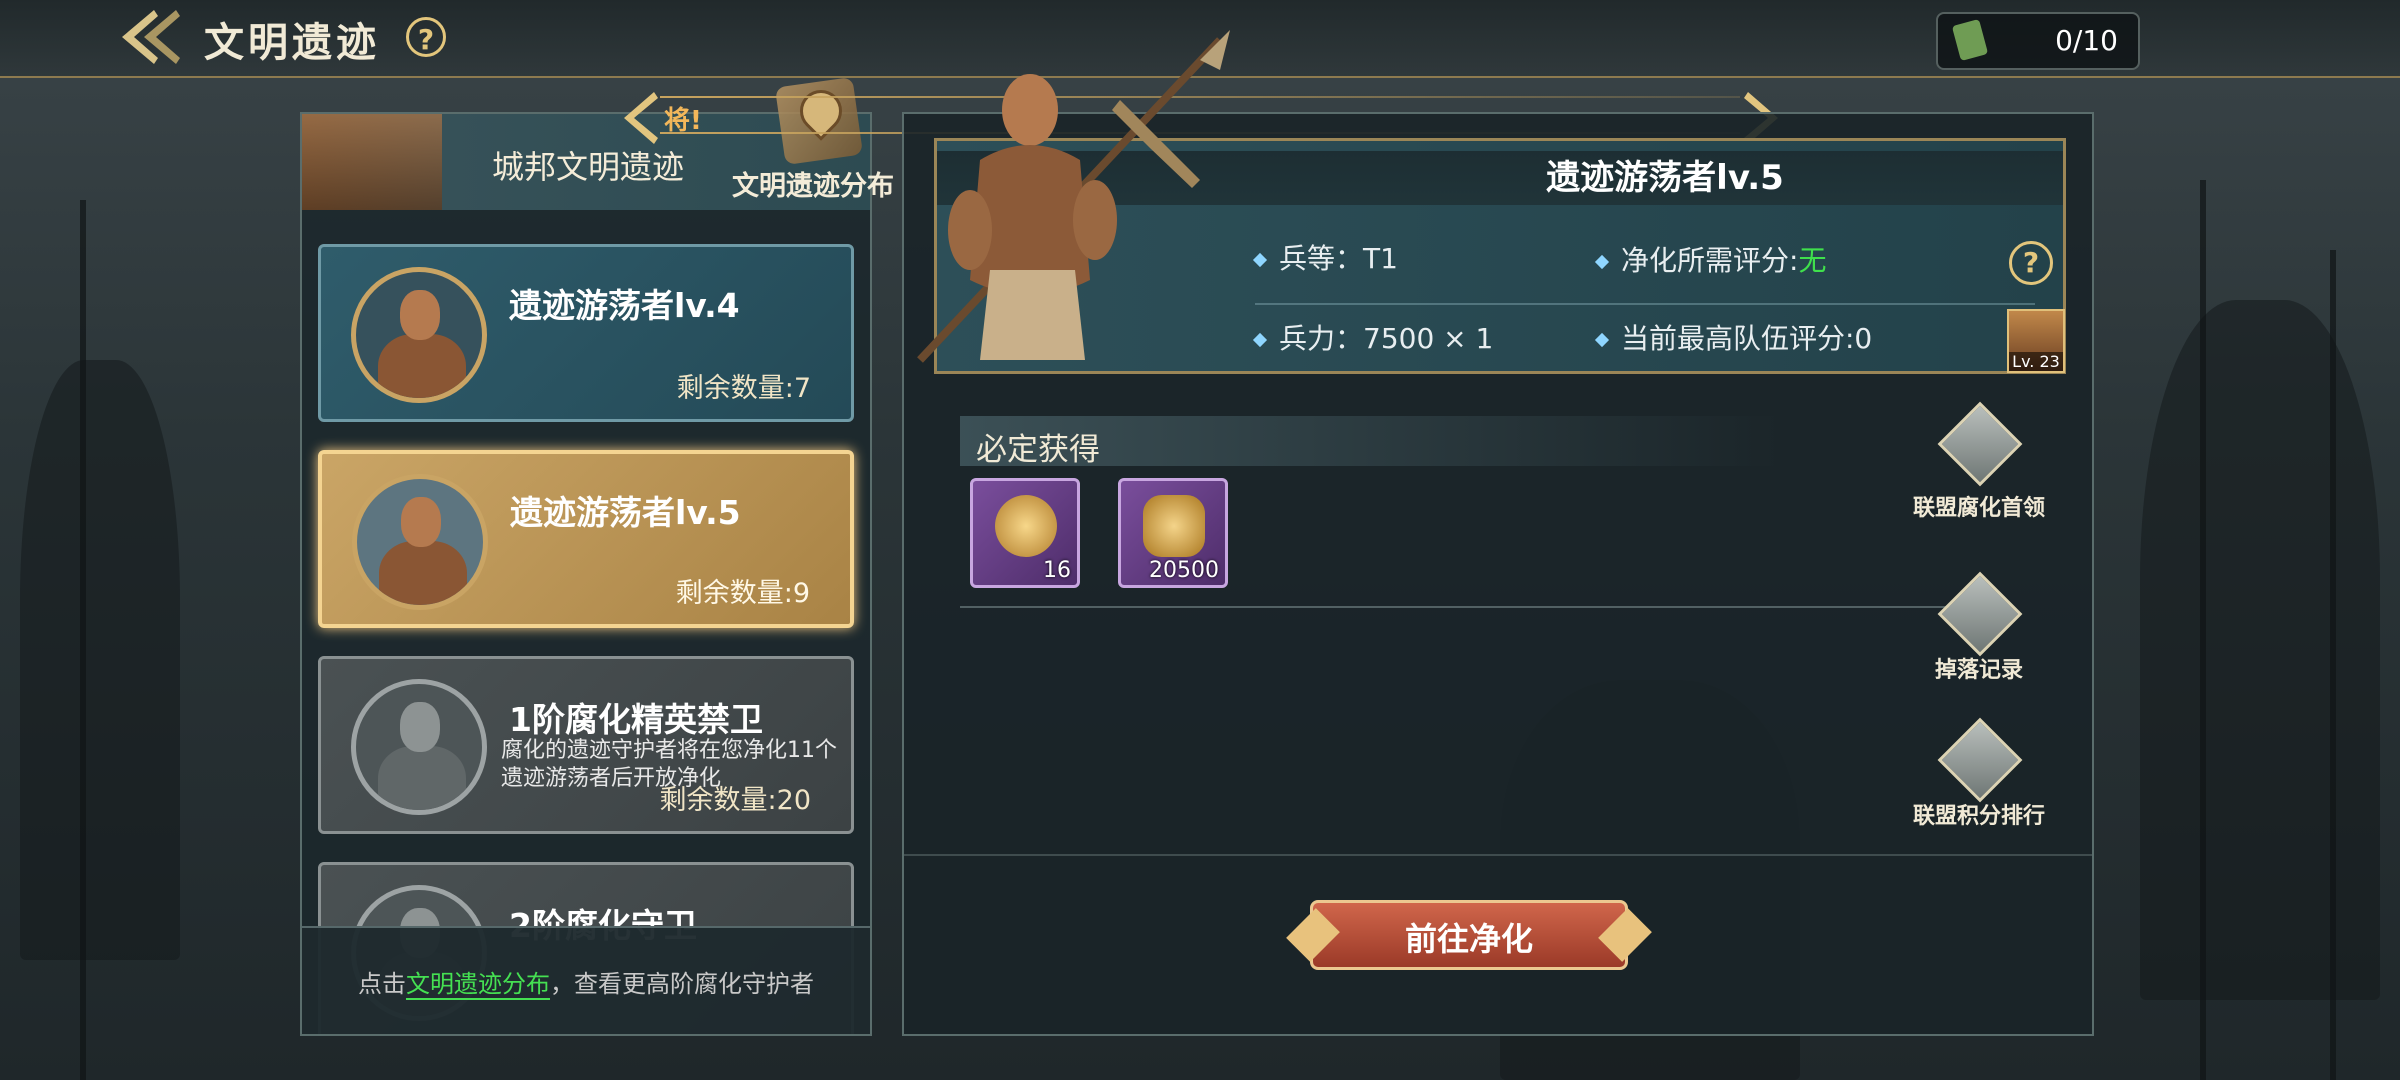 Image resolution: width=2400 pixels, height=1080 pixels. Describe the element at coordinates (1468, 939) in the screenshot. I see `go-purify-label: 前往净化` at that location.